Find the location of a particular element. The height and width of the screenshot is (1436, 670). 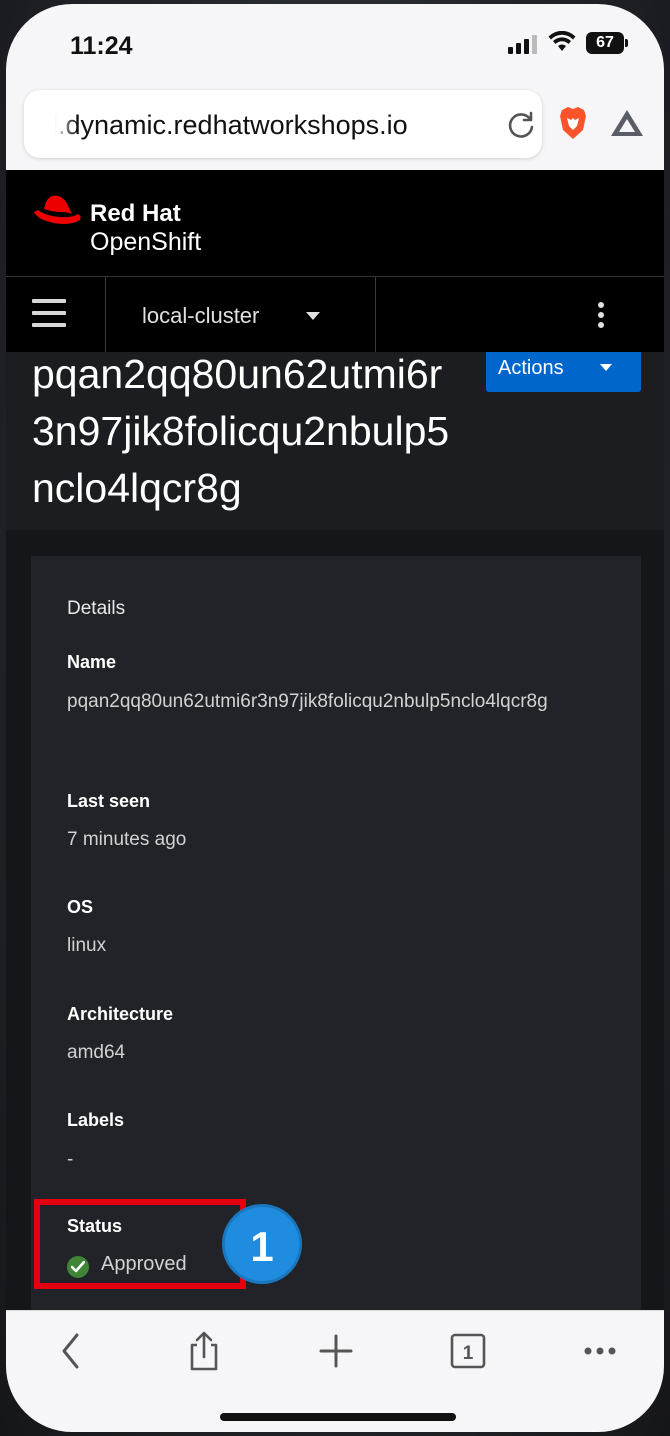

browser-toolbar: 1 is located at coordinates (335, 1371).